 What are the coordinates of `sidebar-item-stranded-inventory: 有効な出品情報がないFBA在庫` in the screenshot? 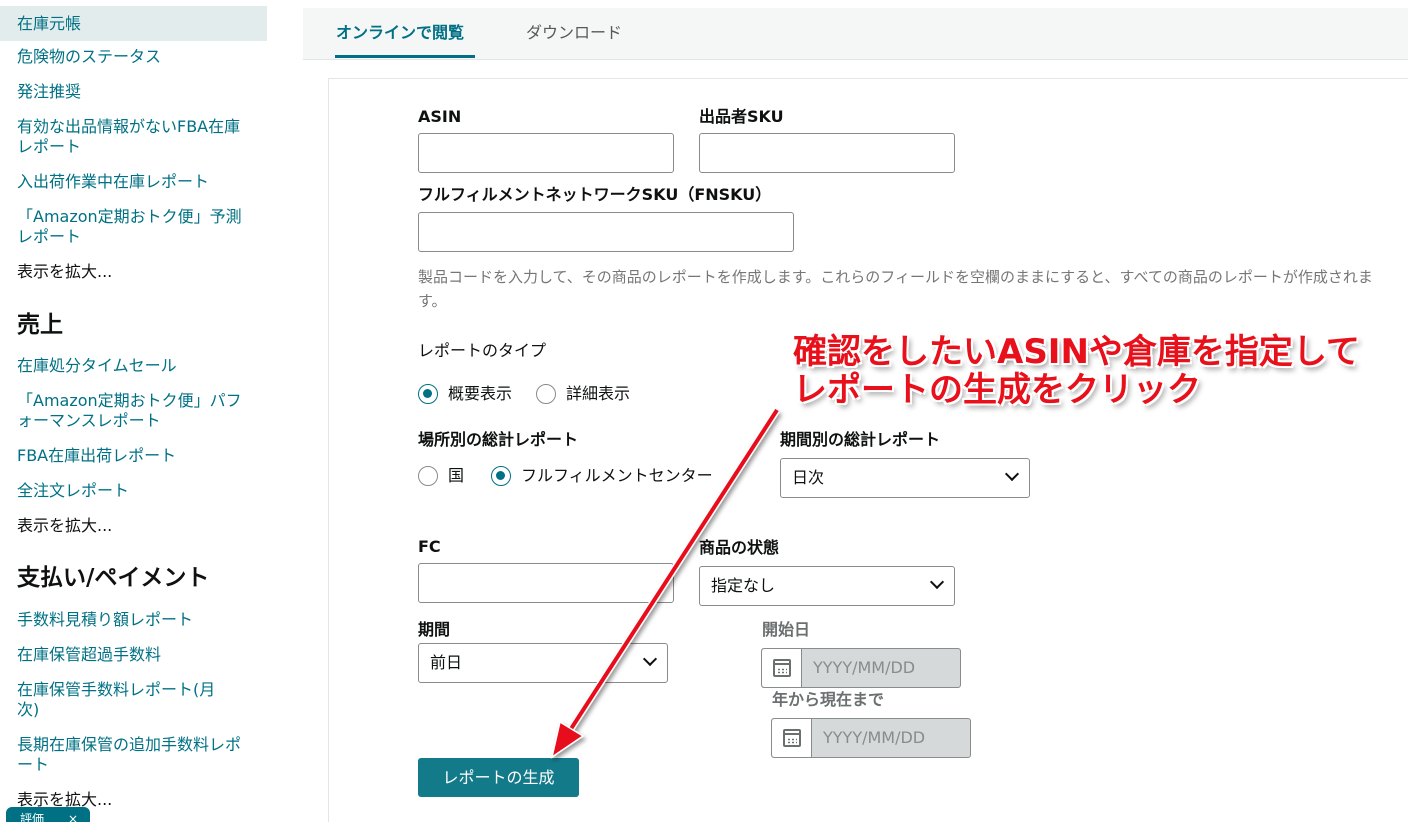 It's located at (128, 127).